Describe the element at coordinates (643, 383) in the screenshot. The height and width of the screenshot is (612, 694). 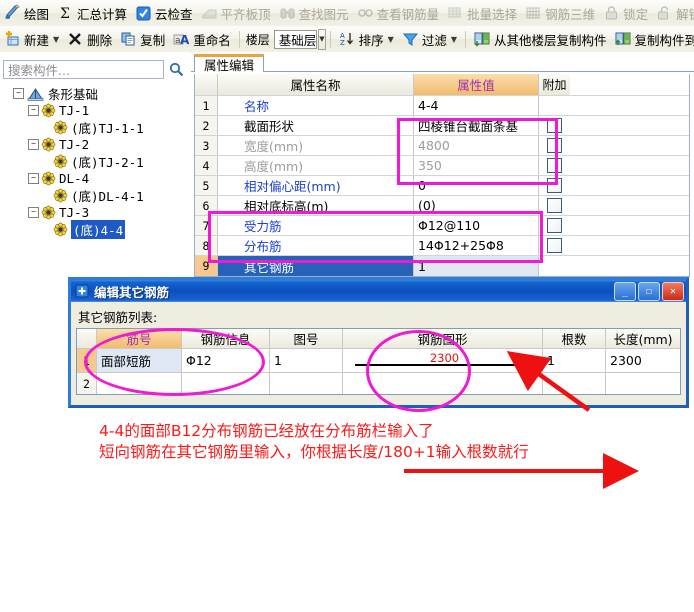
I see `cell-length` at that location.